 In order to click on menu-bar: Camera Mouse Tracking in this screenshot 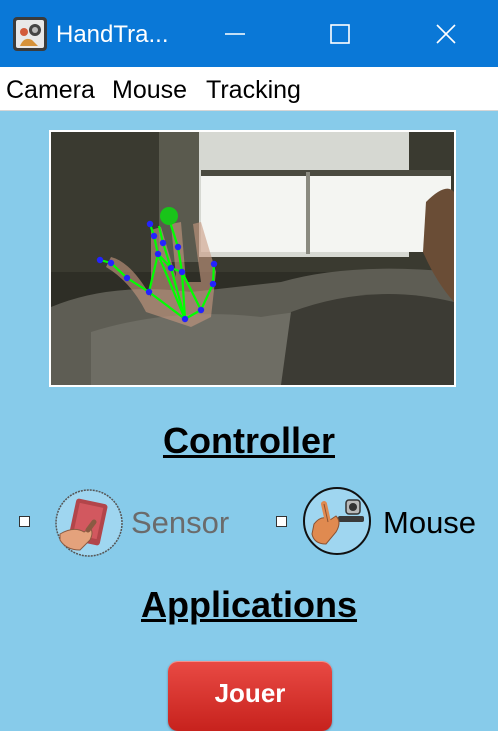, I will do `click(249, 89)`.